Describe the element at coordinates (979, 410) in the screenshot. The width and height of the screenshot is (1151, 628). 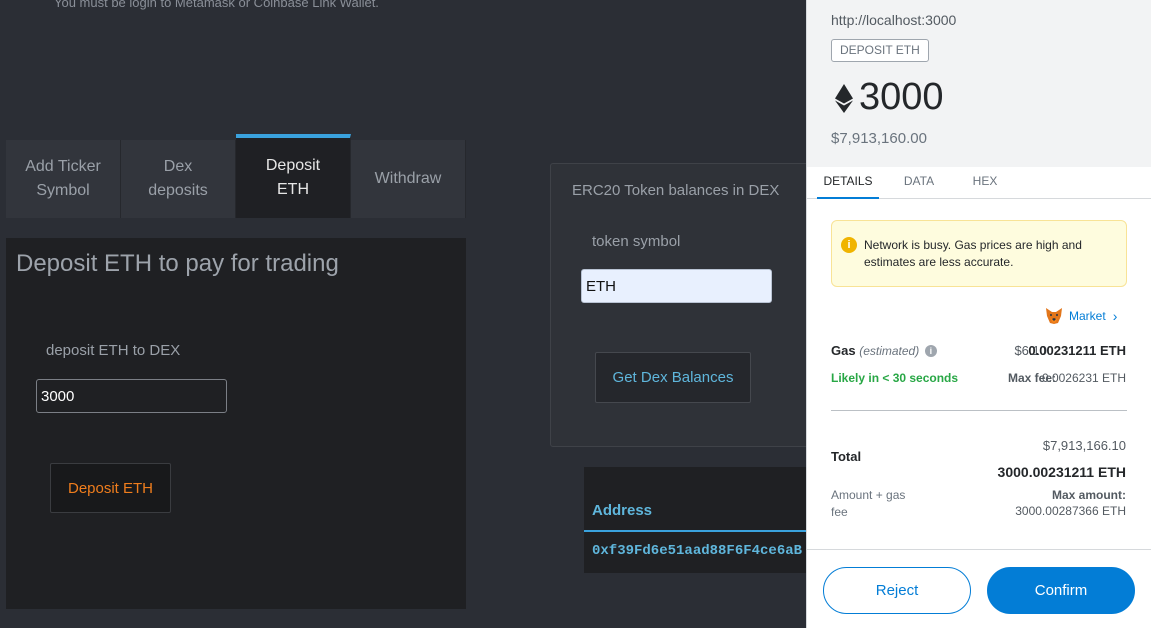
I see `divider` at that location.